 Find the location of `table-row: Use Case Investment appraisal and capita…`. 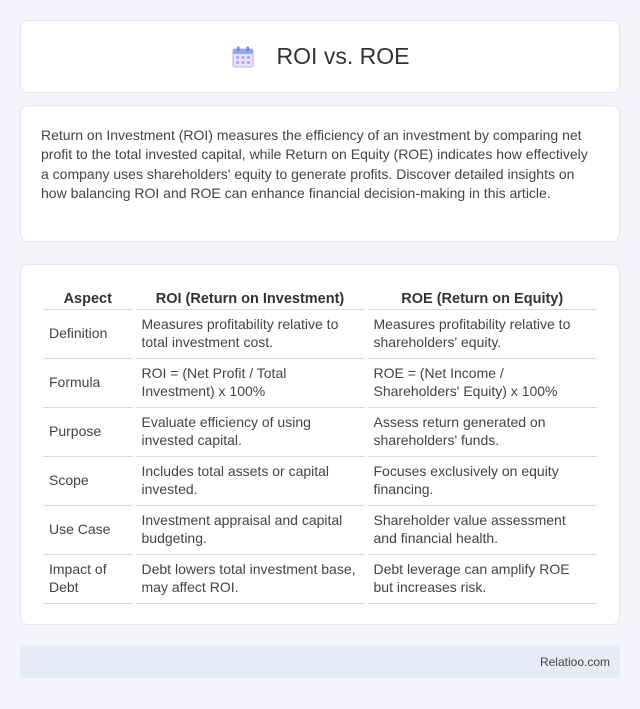

table-row: Use Case Investment appraisal and capita… is located at coordinates (320, 530).